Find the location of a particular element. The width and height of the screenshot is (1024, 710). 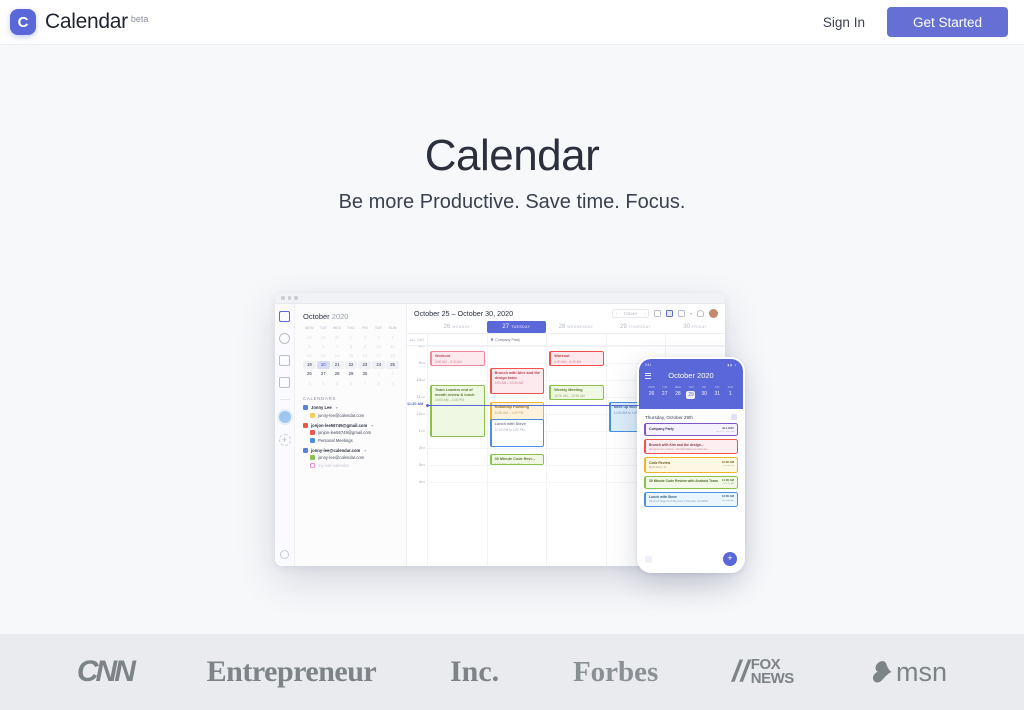

notification-bell-icon is located at coordinates (700, 313).